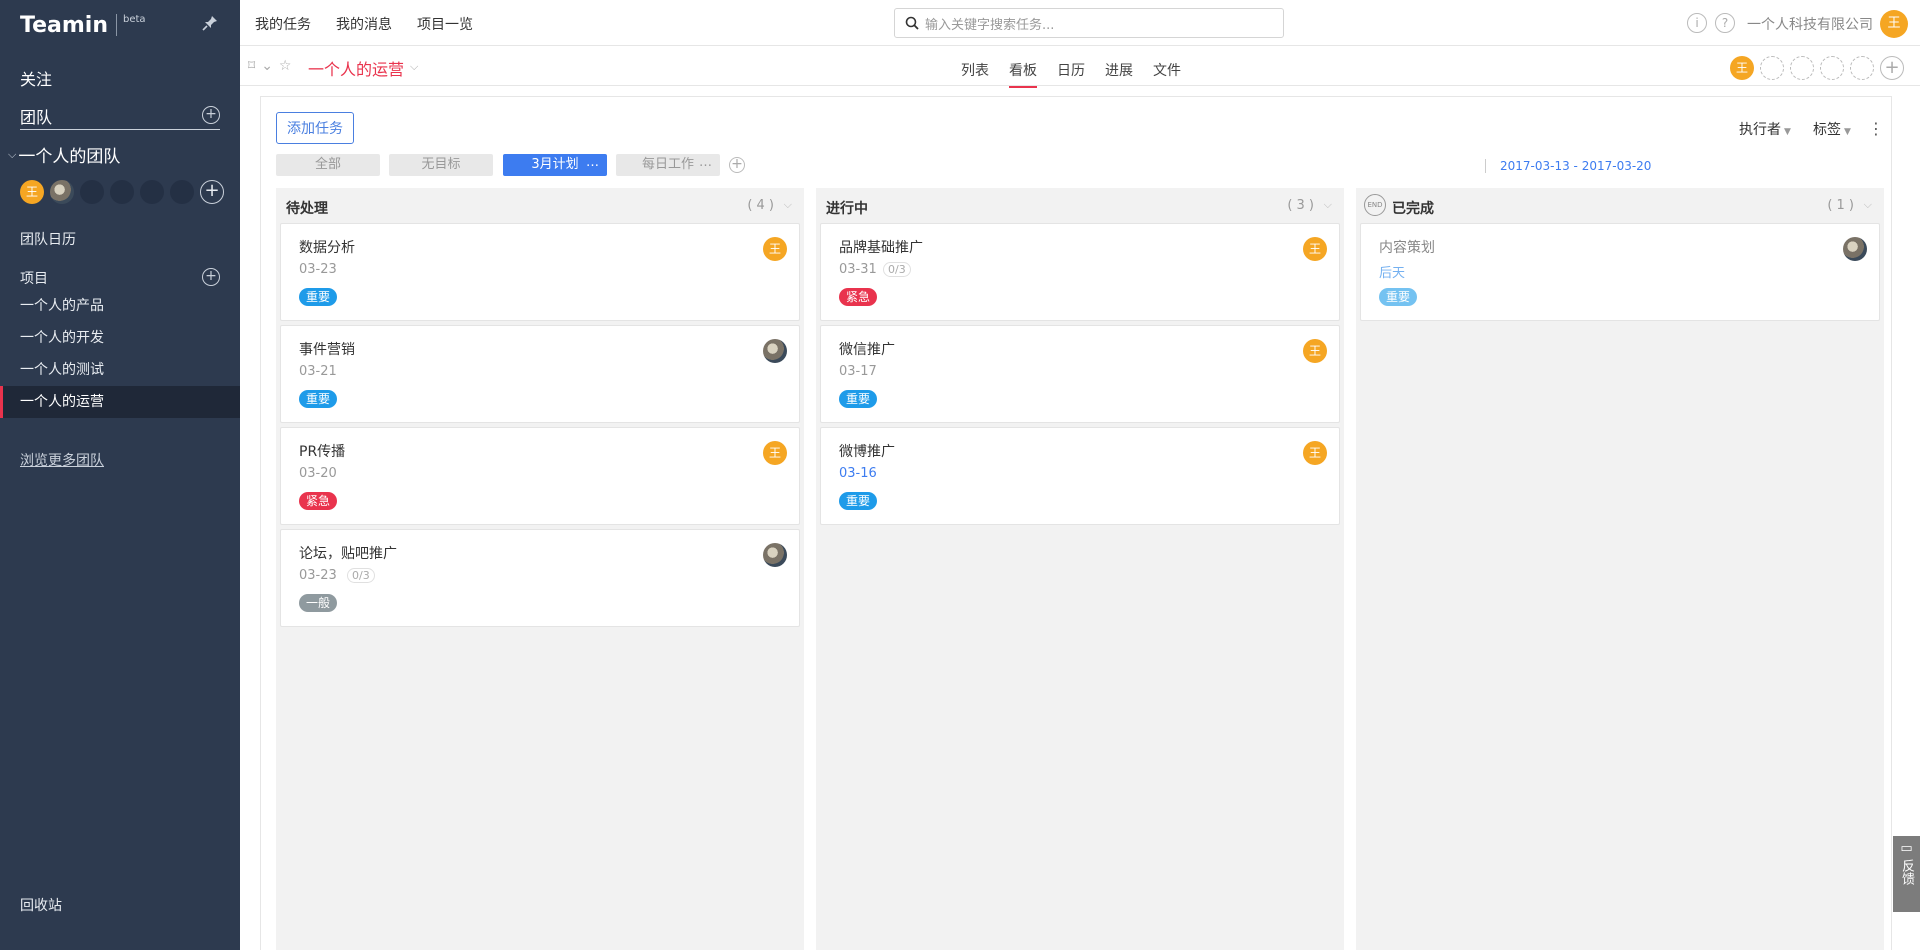  What do you see at coordinates (1697, 23) in the screenshot?
I see `info-icon: i` at bounding box center [1697, 23].